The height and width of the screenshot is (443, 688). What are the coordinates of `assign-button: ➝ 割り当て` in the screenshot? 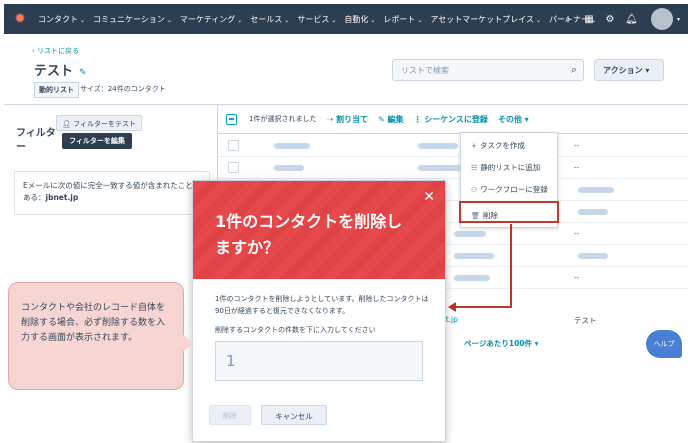 It's located at (347, 119).